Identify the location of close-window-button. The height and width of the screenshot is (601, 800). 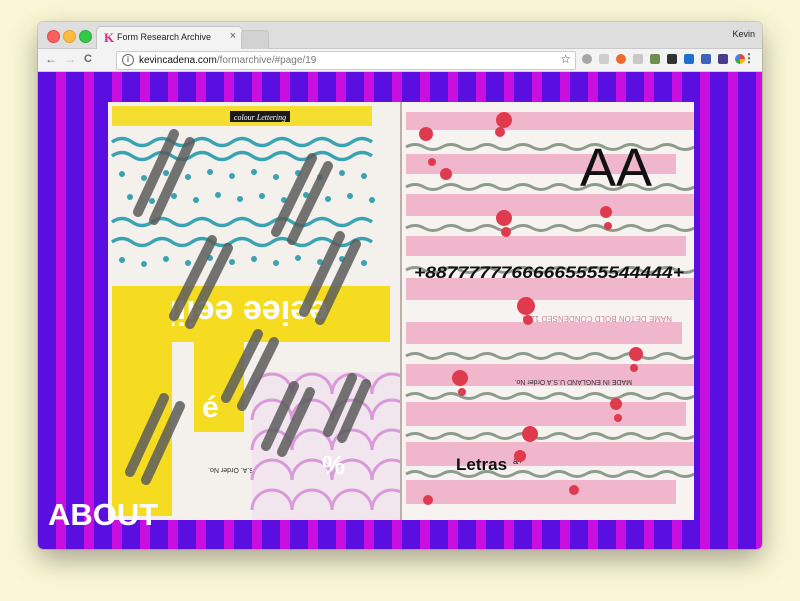
(53, 36).